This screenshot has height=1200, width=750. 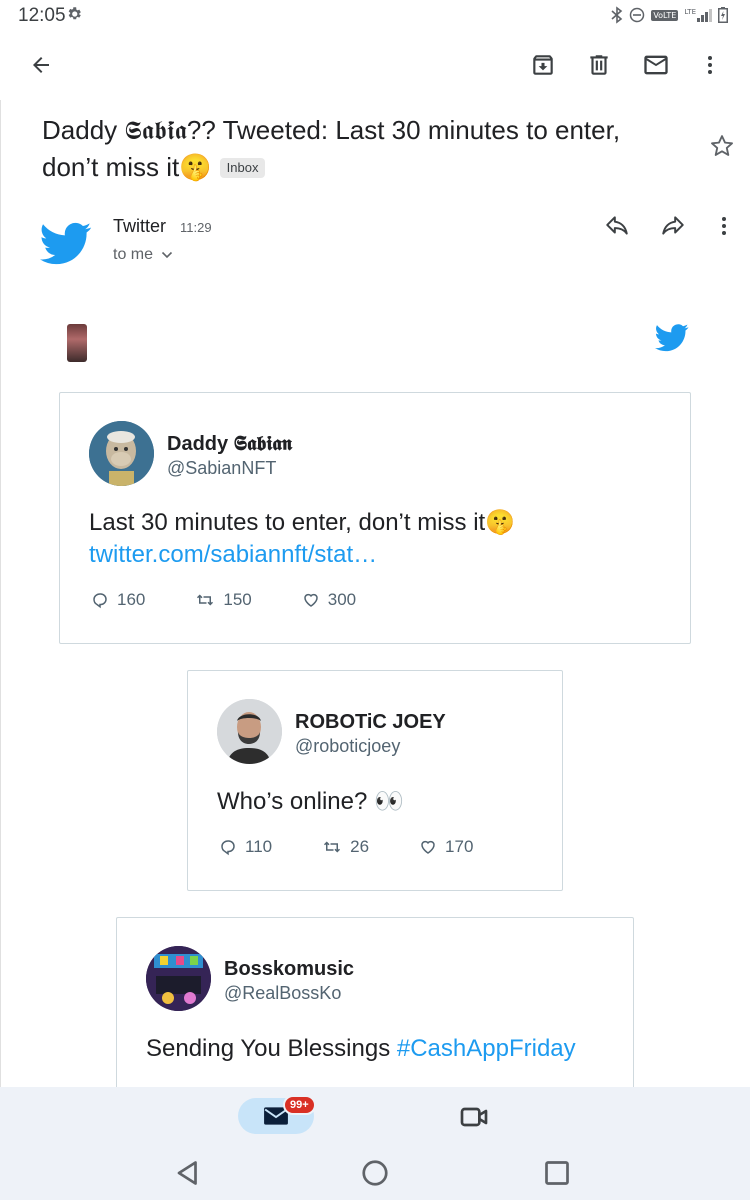 I want to click on recipient-toggle: to me, so click(x=143, y=255).